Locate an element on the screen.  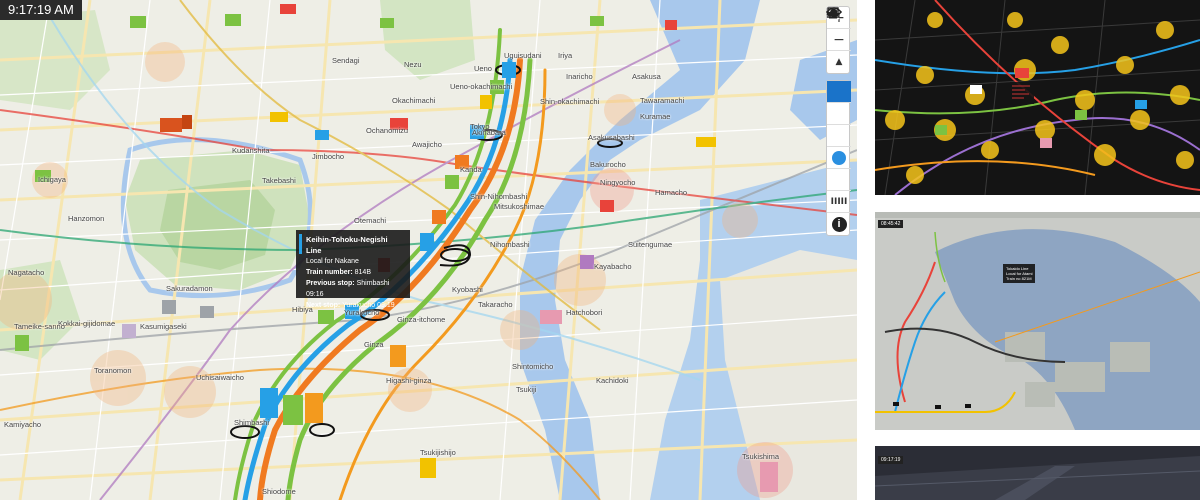
map-toolbar: + − ▲ IIIII i is located at coordinates (838, 124).